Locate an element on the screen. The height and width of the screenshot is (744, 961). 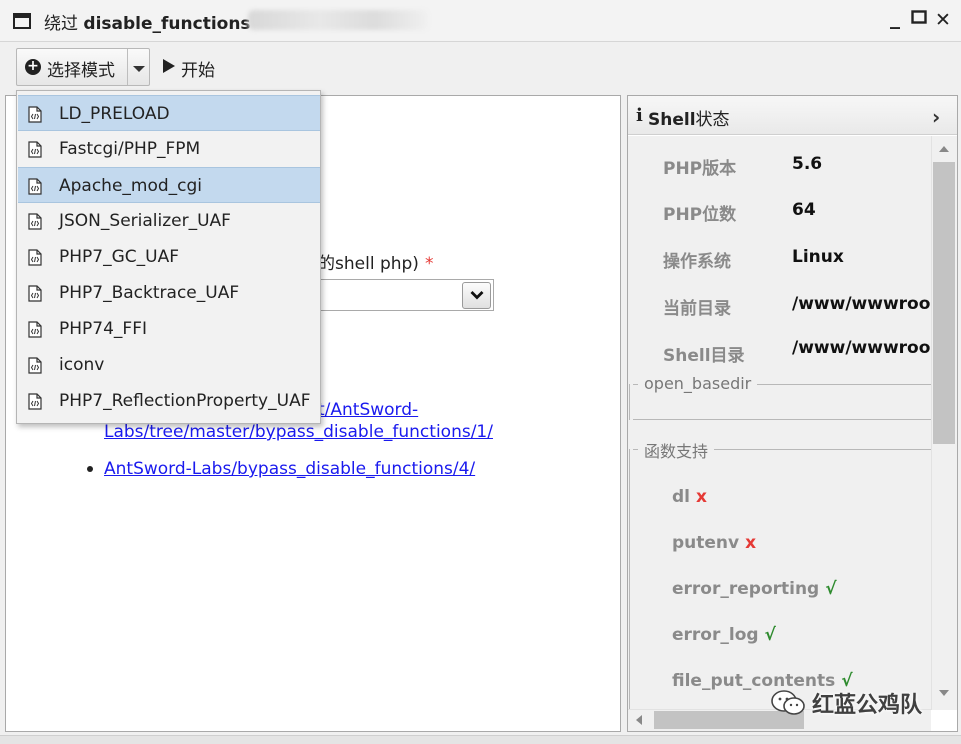
info-icon: i is located at coordinates (639, 115).